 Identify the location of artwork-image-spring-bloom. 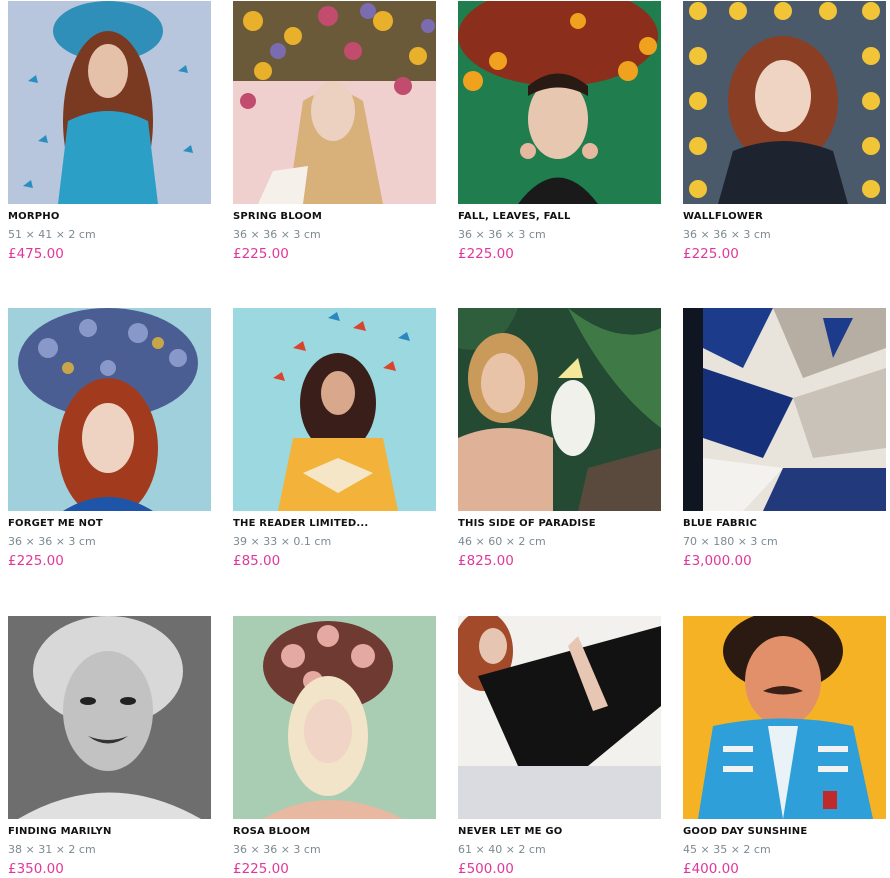
(334, 102).